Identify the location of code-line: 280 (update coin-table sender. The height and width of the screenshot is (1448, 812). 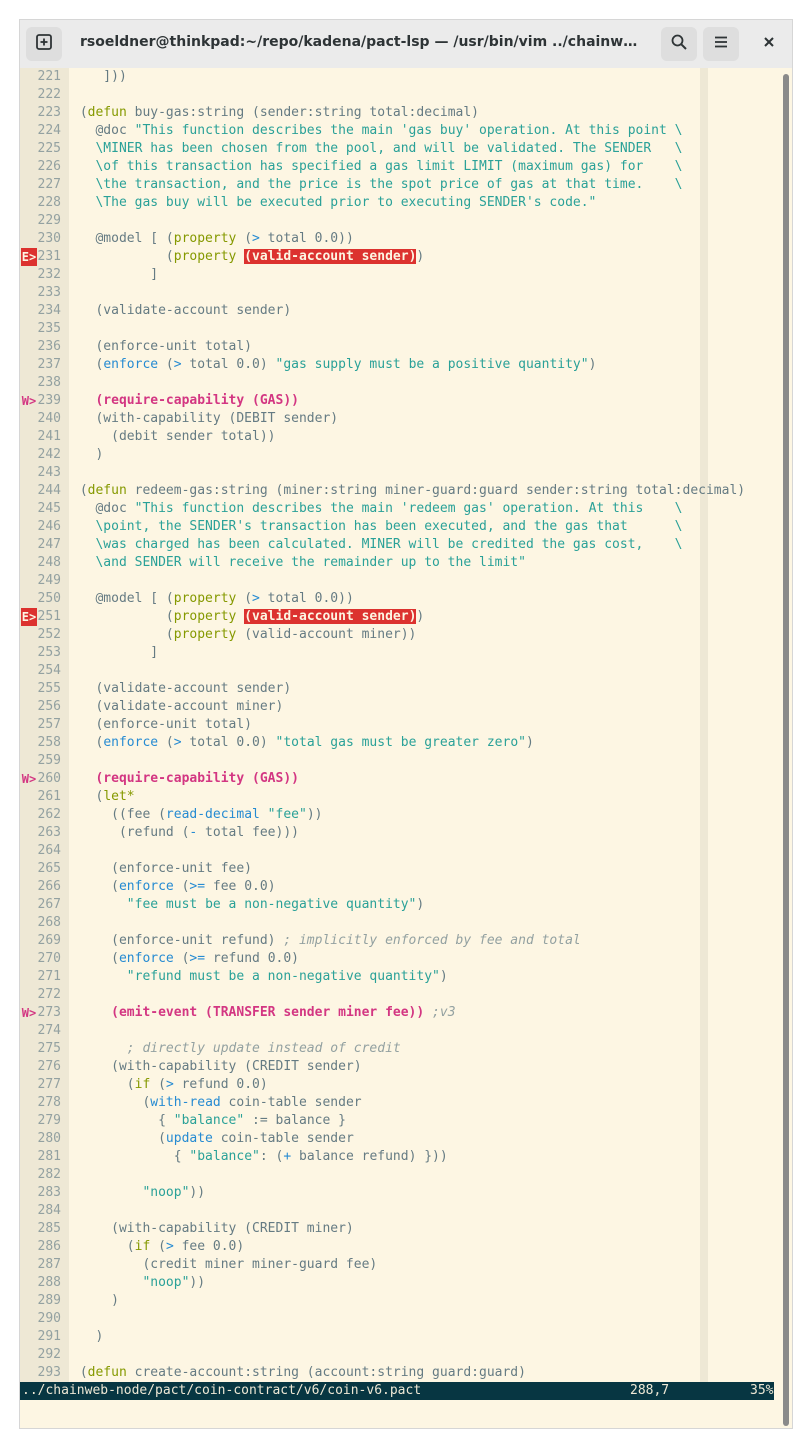
(400, 1139).